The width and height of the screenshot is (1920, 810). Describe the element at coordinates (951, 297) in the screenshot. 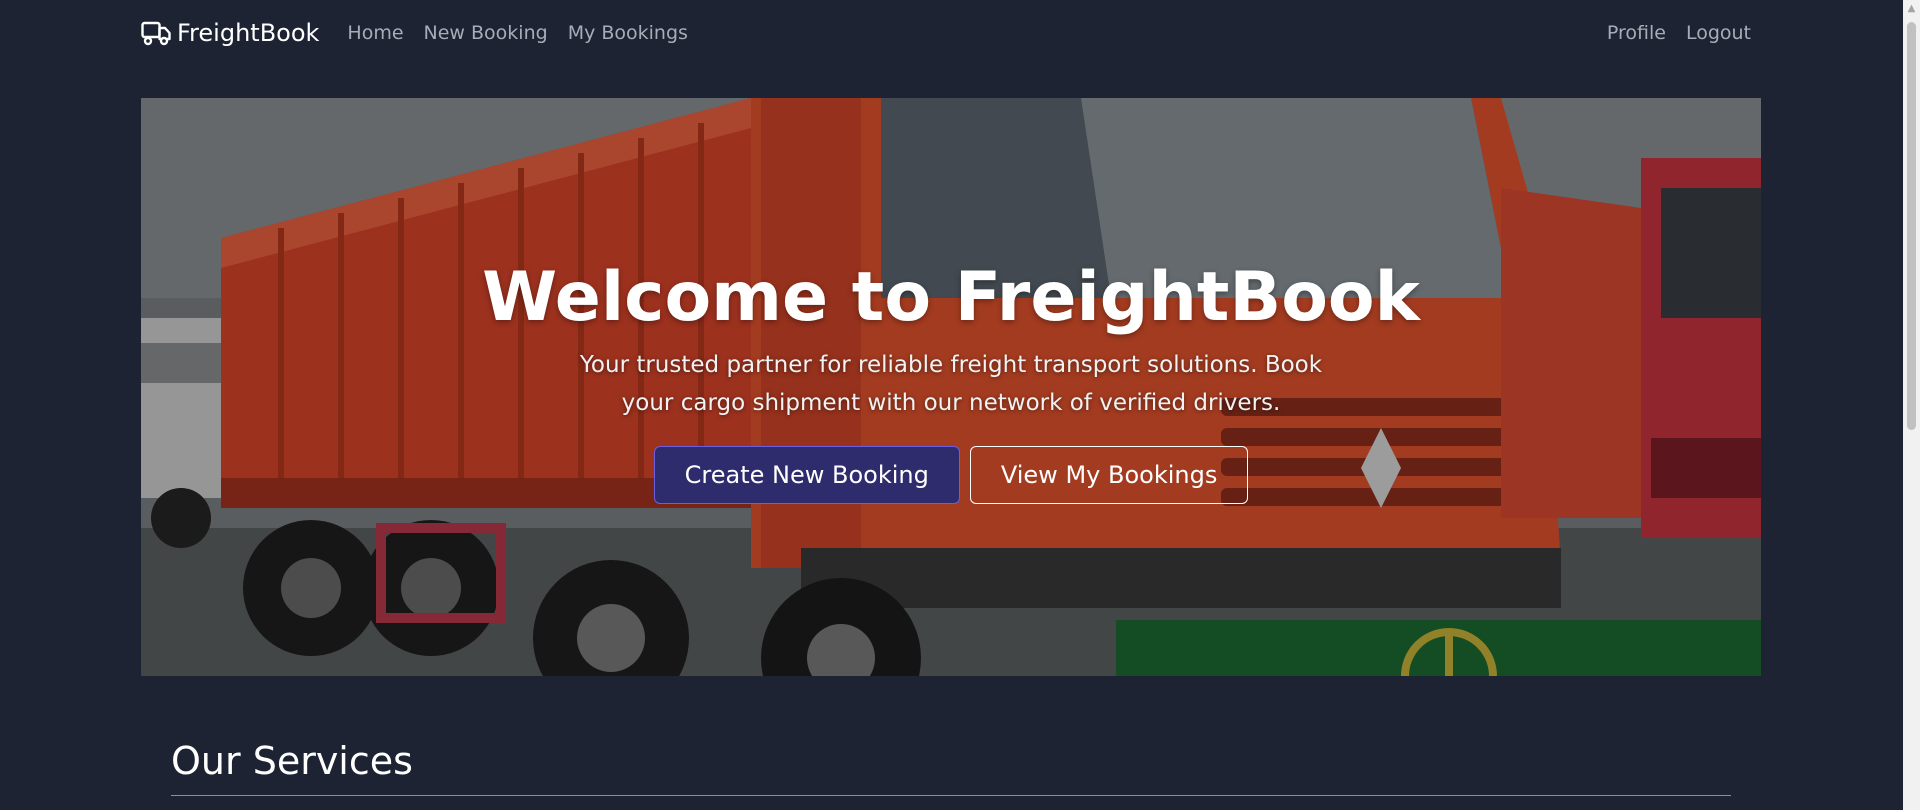

I see `hero-title: Welcome to FreightBook` at that location.